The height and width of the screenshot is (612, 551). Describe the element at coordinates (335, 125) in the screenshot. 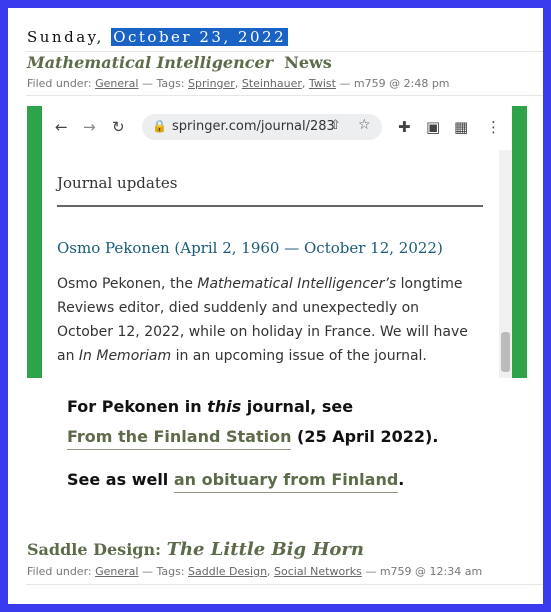

I see `share-icon: ⇧` at that location.